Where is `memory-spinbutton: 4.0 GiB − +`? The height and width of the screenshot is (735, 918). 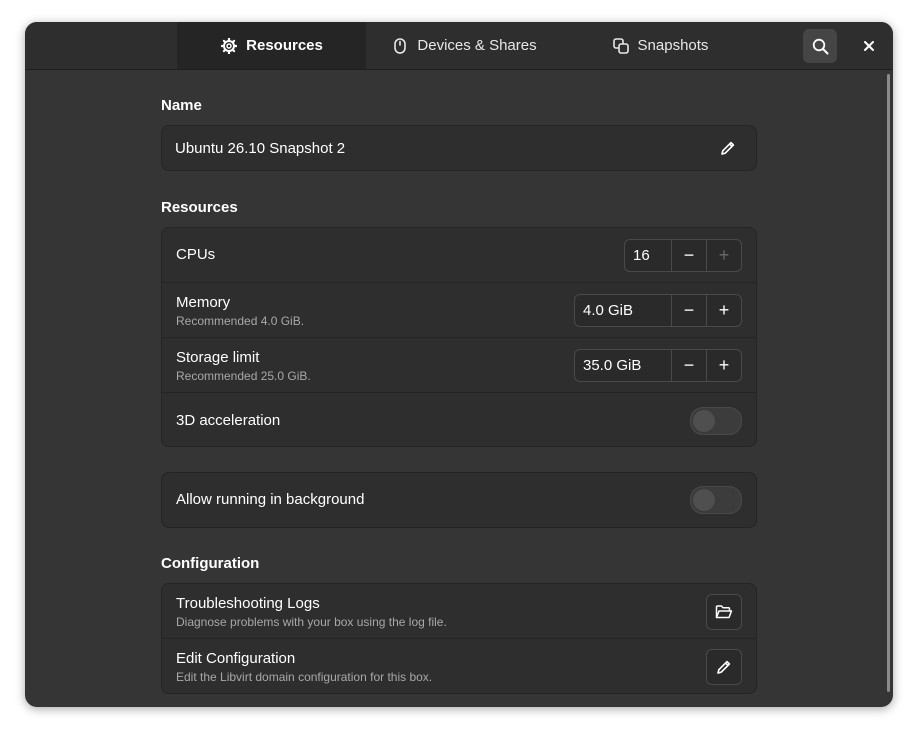 memory-spinbutton: 4.0 GiB − + is located at coordinates (658, 310).